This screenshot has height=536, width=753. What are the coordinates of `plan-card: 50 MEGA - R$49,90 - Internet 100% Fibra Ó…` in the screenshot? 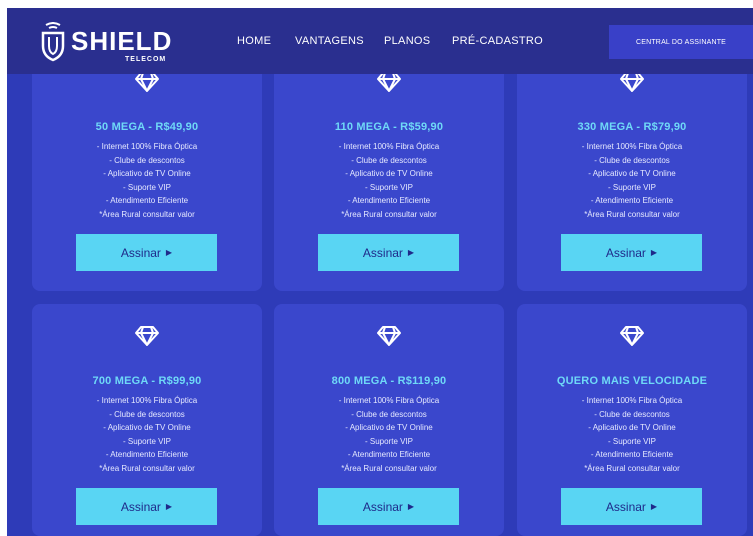 It's located at (147, 170).